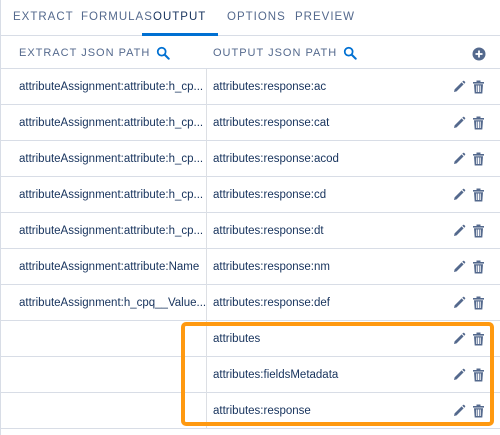 This screenshot has width=500, height=435. Describe the element at coordinates (109, 267) in the screenshot. I see `extract-path-cell: attributeAssignment:attribute:Name` at that location.